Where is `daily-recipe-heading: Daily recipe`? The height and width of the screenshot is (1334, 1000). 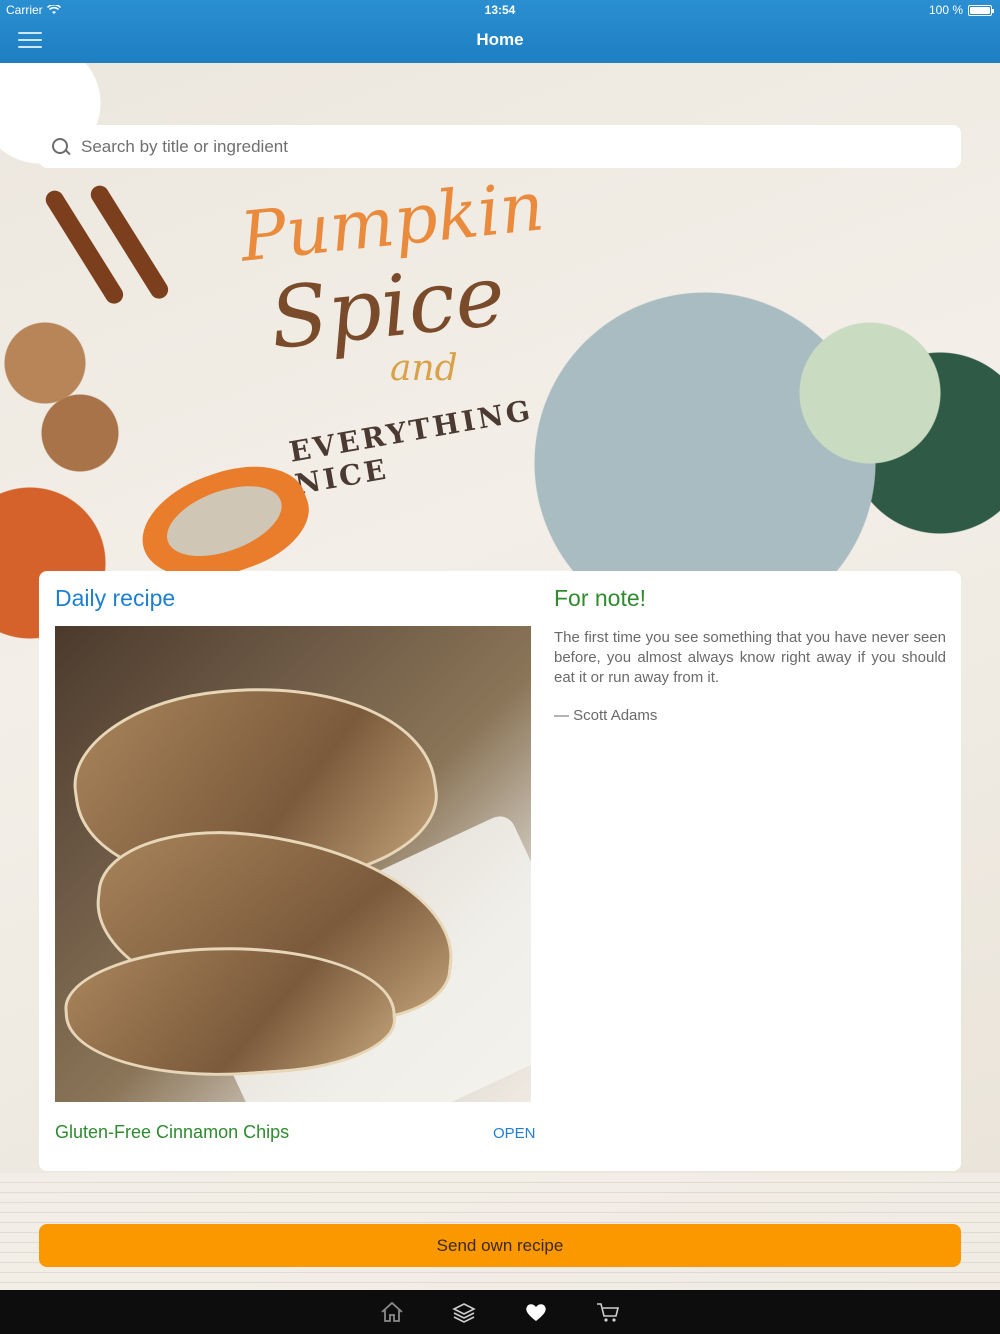 daily-recipe-heading: Daily recipe is located at coordinates (115, 598).